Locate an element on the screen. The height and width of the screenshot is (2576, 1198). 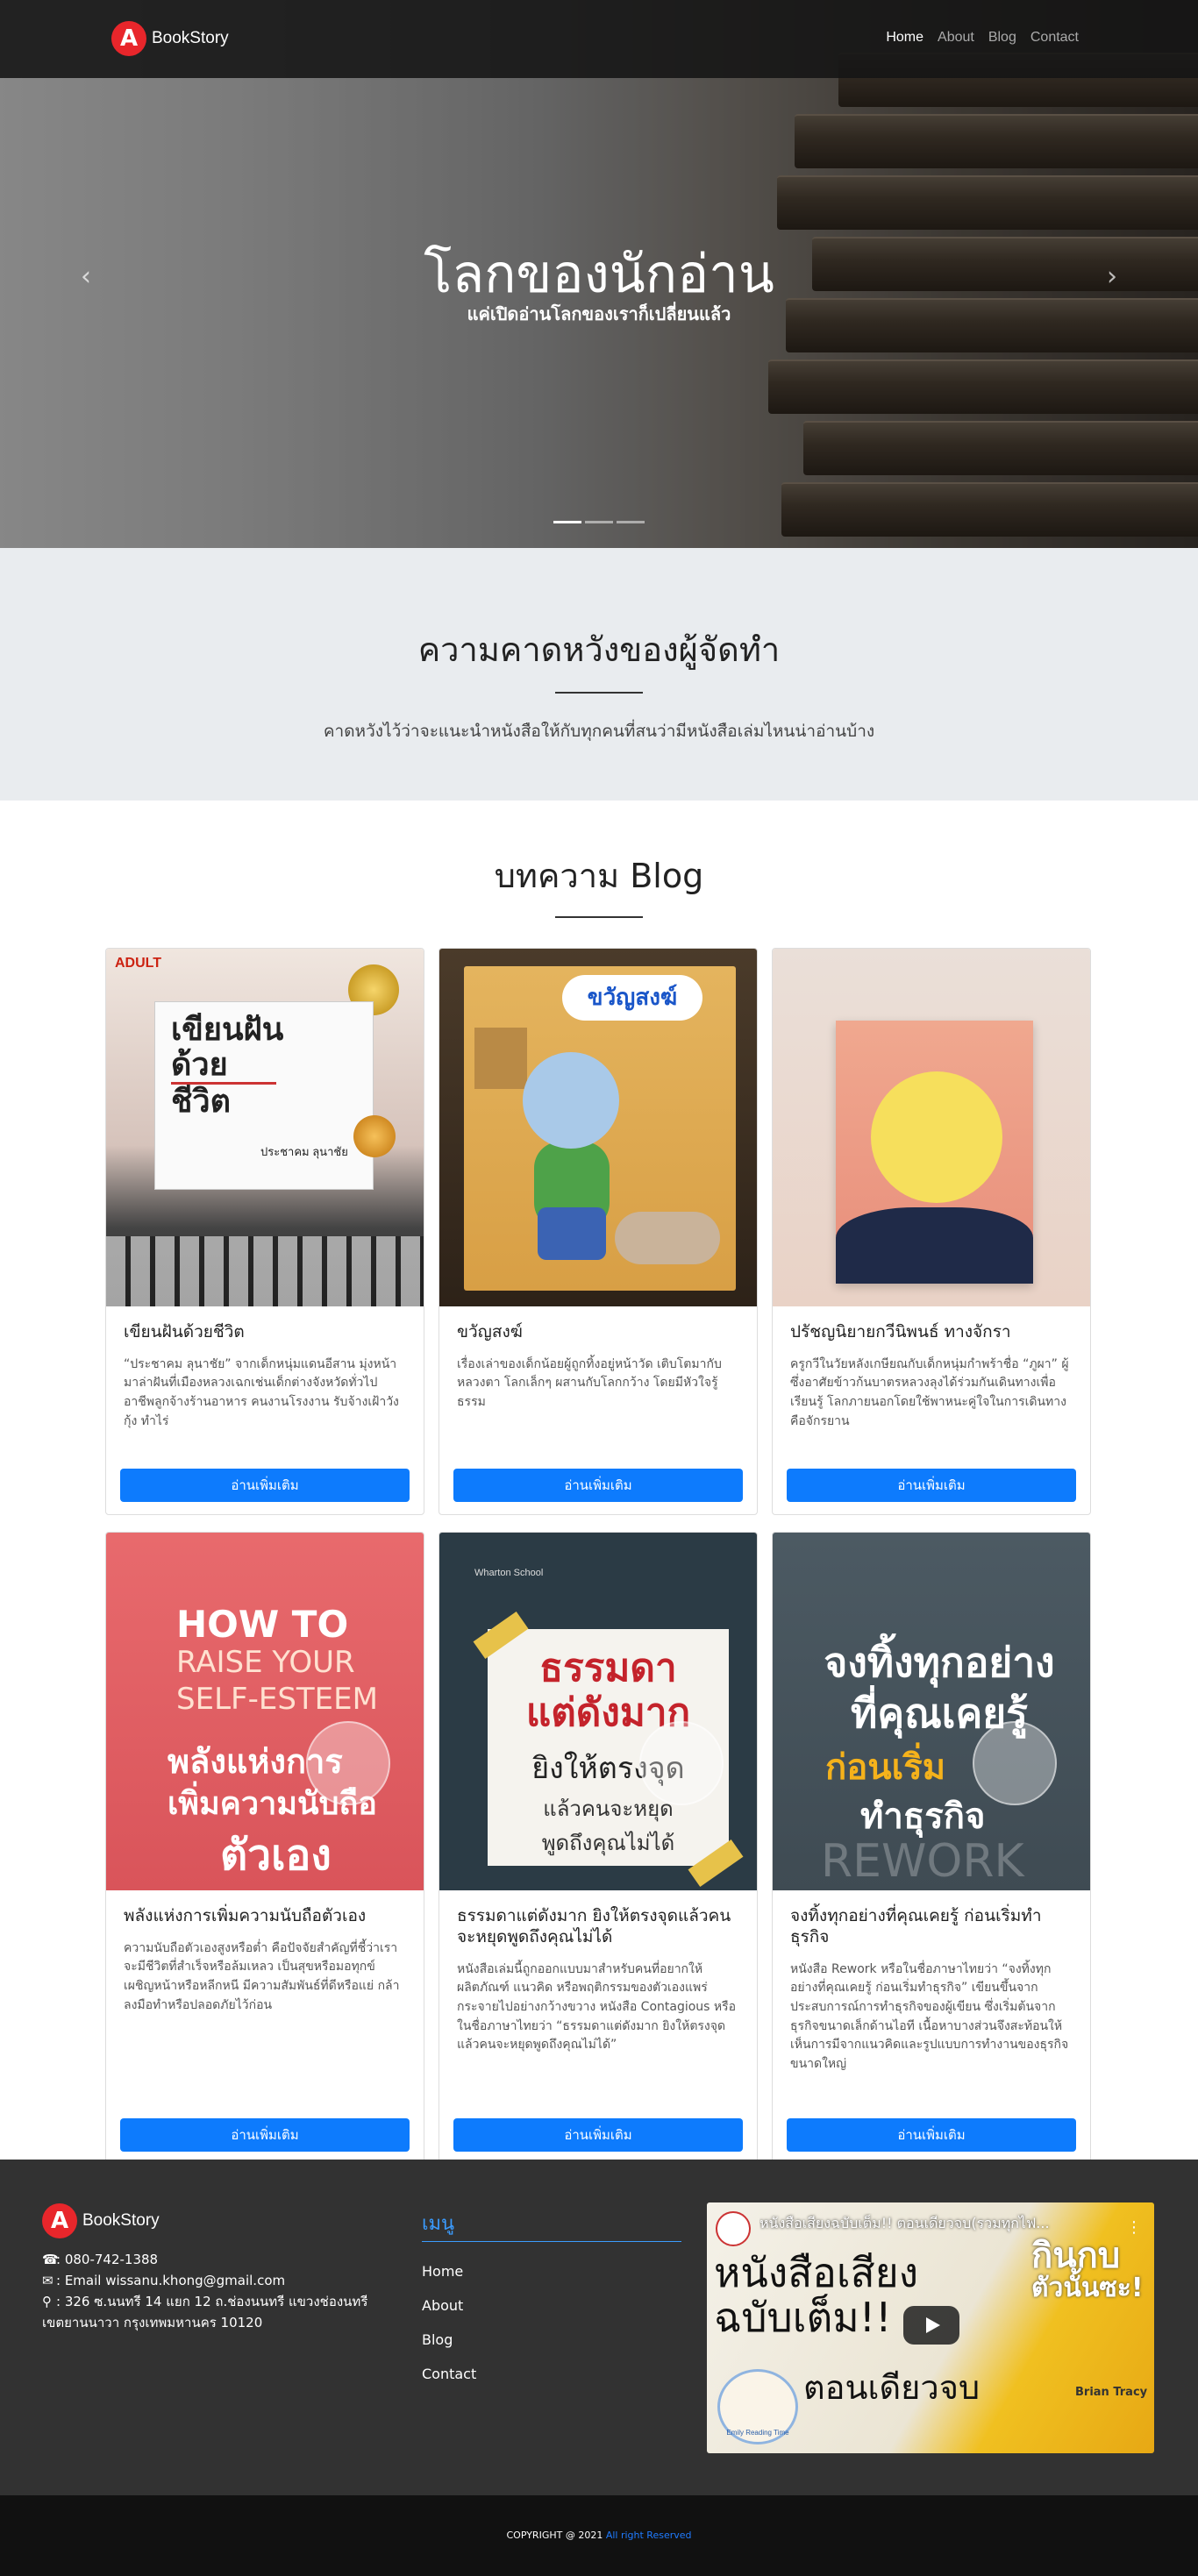
copyright-text: COPYRIGHT @ 2021 is located at coordinates (556, 2535).